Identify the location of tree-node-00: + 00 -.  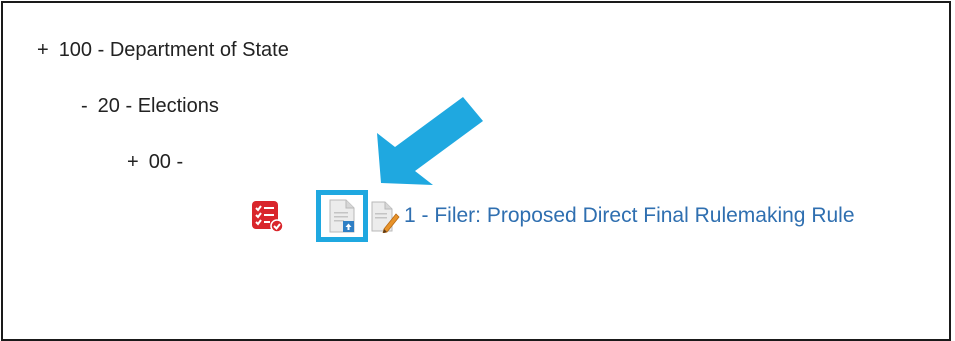
(155, 162).